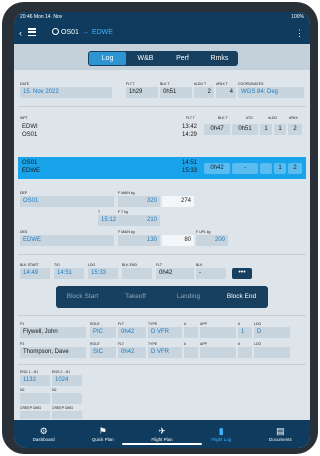  Describe the element at coordinates (137, 273) in the screenshot. I see `blk-end-field` at that location.